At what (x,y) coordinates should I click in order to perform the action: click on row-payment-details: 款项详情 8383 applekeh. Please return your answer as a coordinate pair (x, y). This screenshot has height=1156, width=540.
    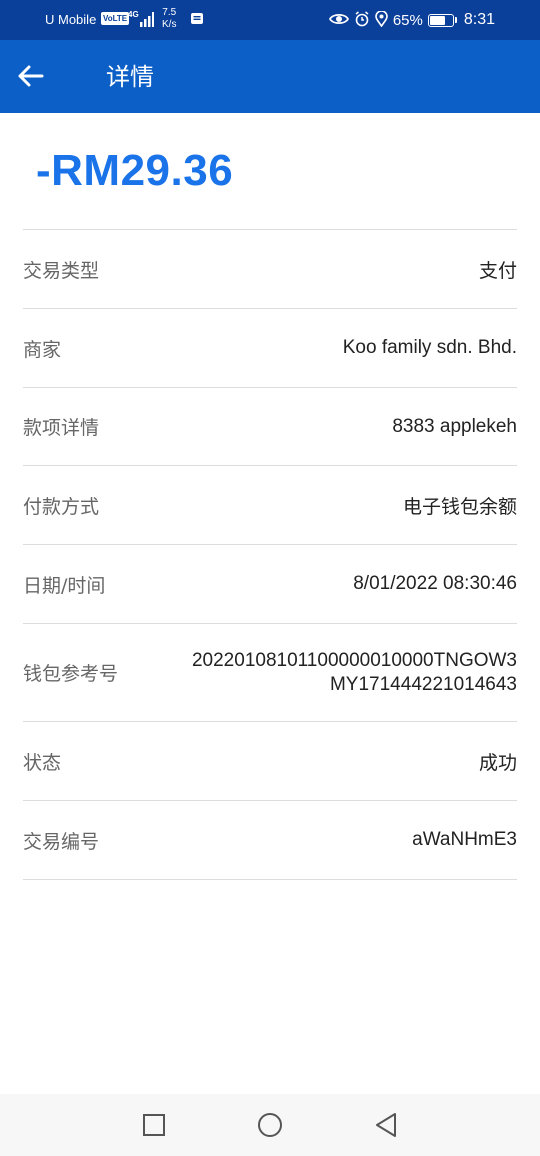
    Looking at the image, I should click on (270, 427).